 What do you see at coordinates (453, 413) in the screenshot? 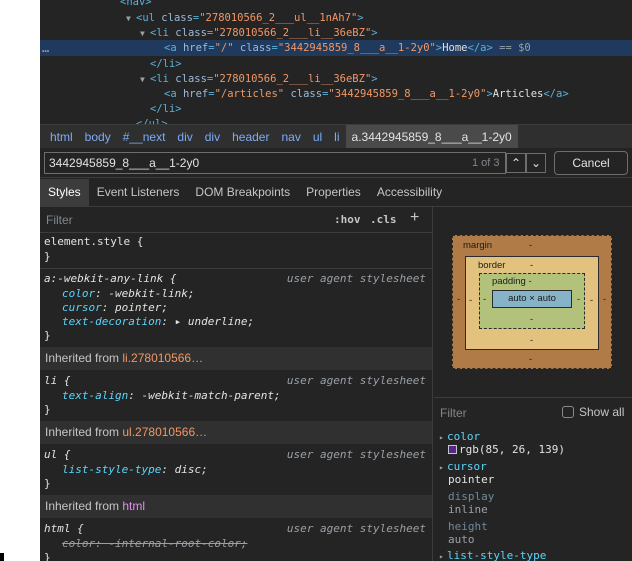
I see `computed-filter-input: Filter` at bounding box center [453, 413].